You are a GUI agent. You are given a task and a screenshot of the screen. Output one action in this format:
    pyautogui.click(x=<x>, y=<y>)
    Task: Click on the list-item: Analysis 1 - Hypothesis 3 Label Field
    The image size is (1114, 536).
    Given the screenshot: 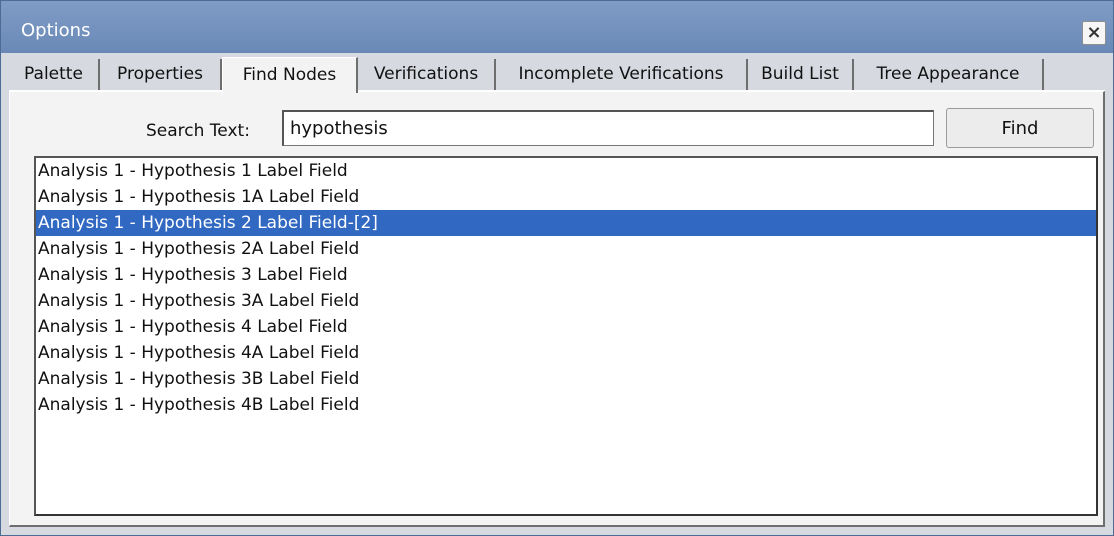 What is the action you would take?
    pyautogui.click(x=566, y=275)
    